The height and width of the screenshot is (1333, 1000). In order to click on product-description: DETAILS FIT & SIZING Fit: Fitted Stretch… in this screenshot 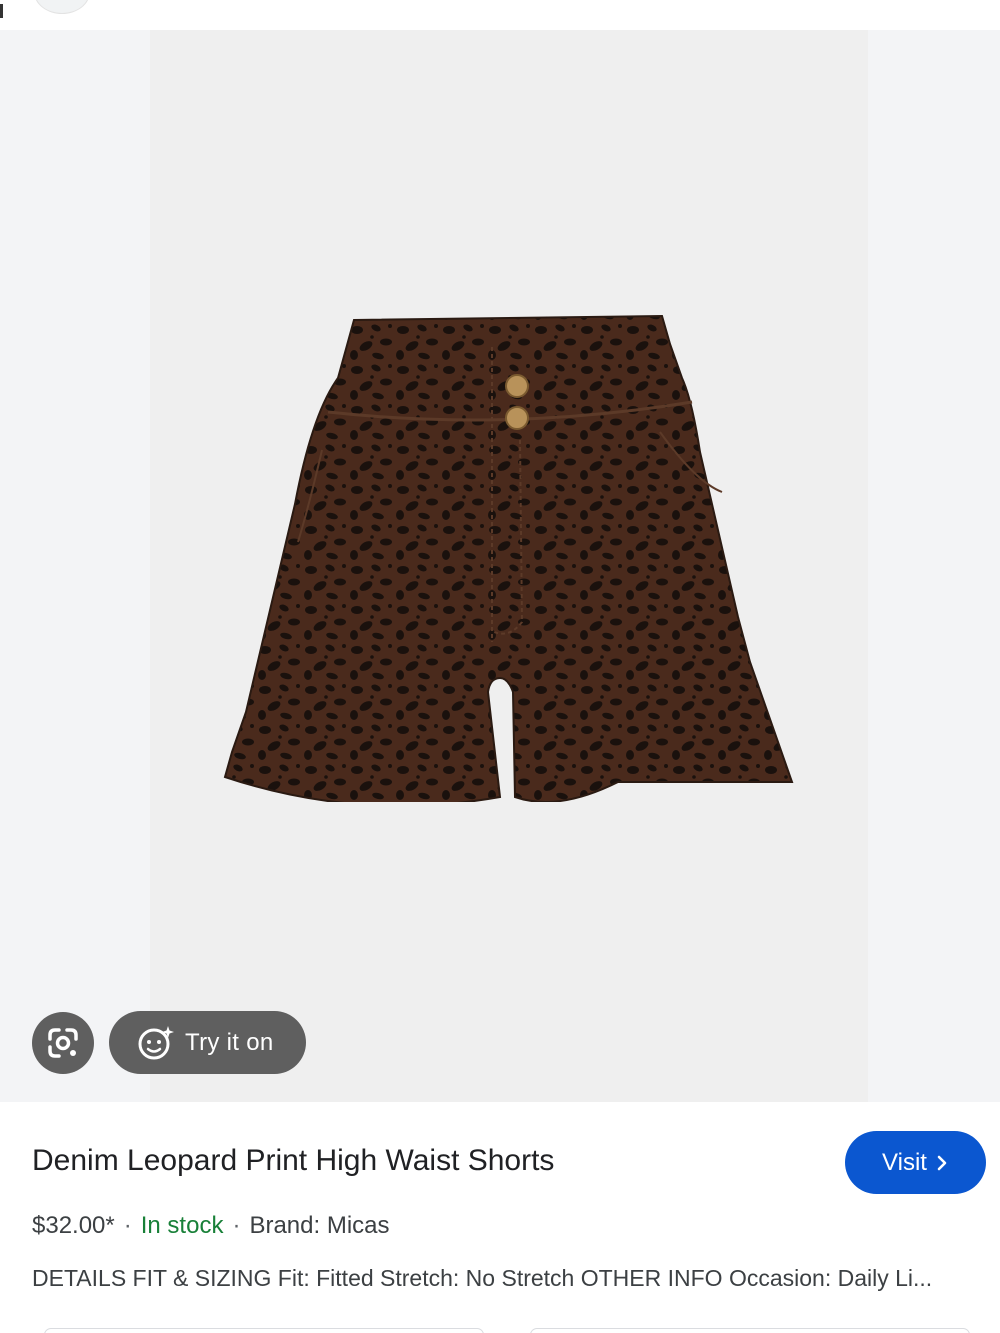, I will do `click(482, 1278)`.